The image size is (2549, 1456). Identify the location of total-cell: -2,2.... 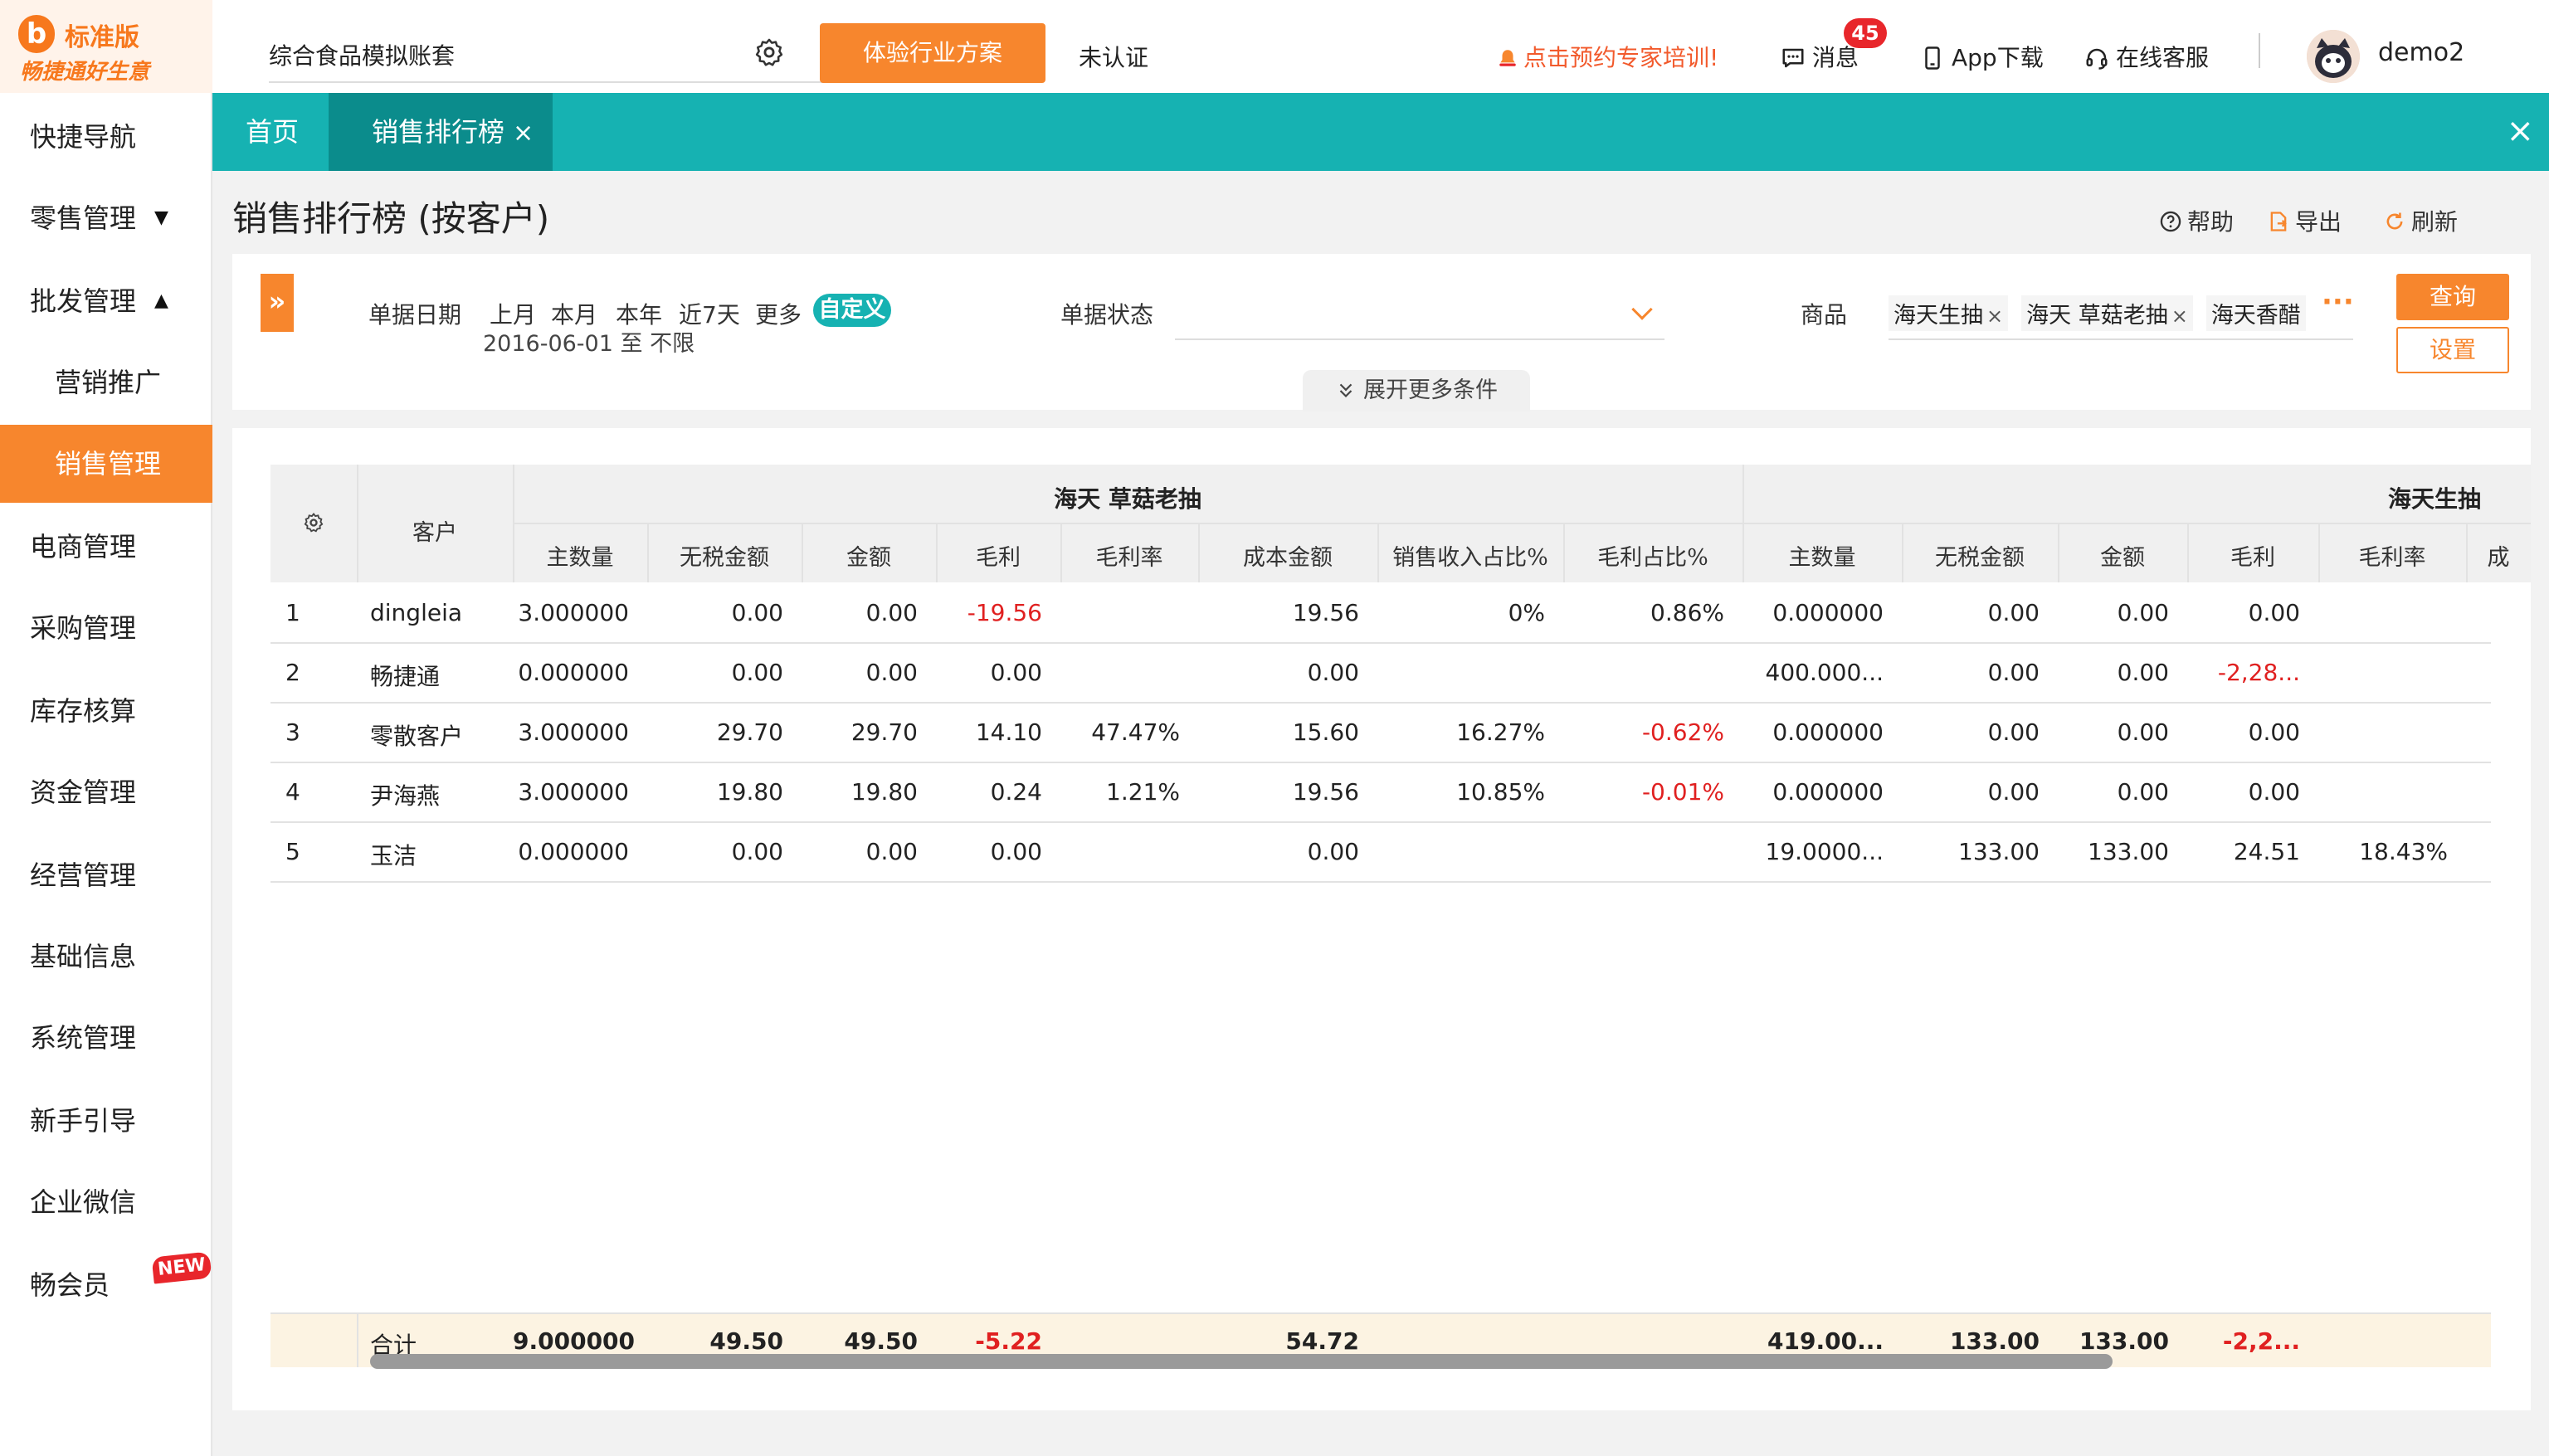
(2261, 1341).